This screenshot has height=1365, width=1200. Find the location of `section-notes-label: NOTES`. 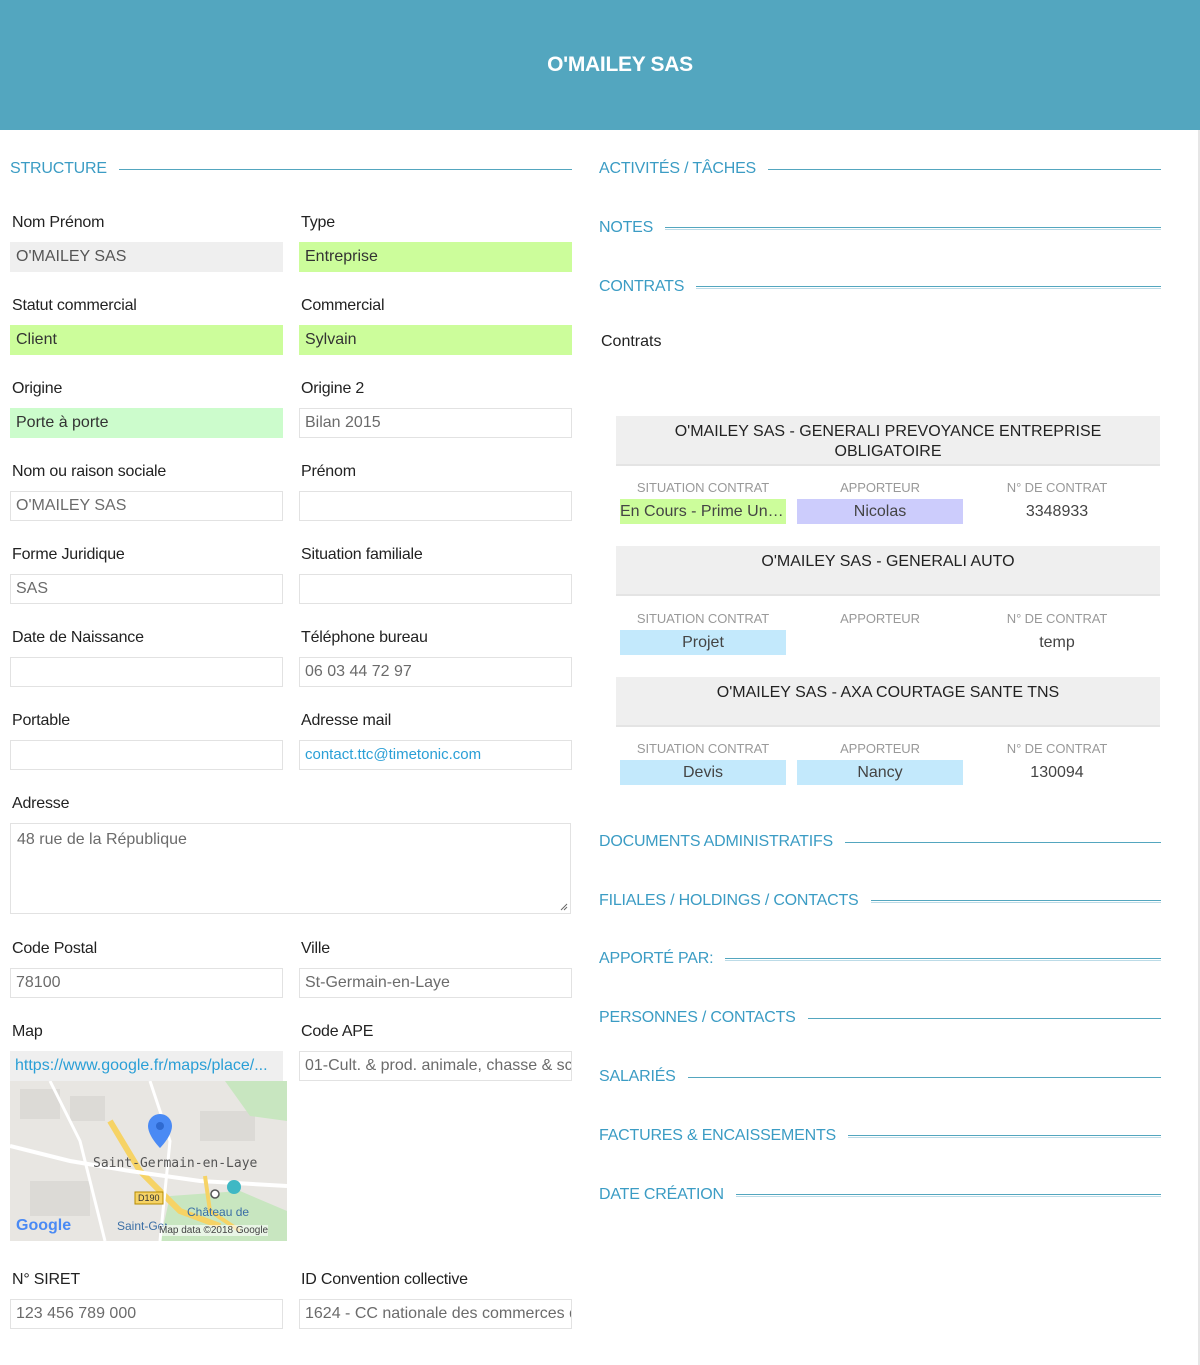

section-notes-label: NOTES is located at coordinates (626, 227).